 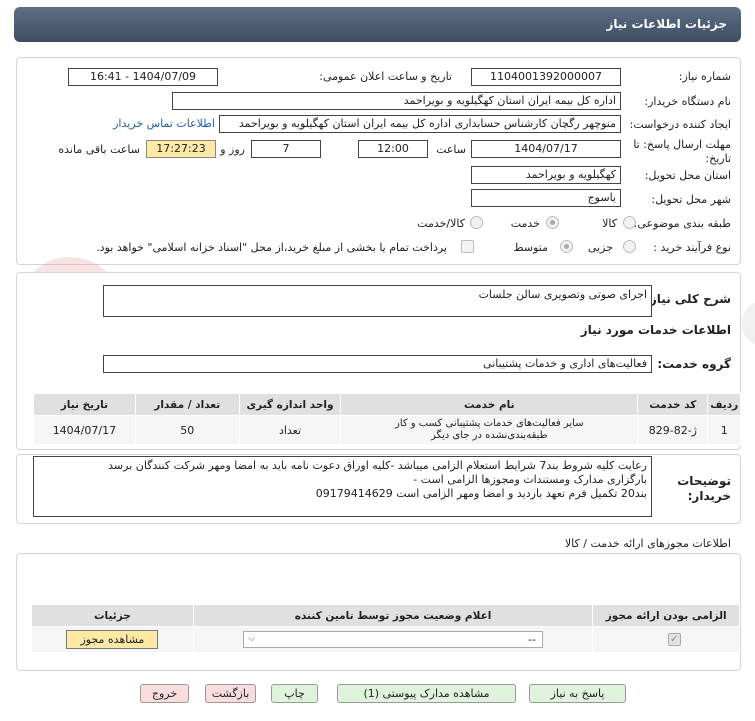 What do you see at coordinates (704, 481) in the screenshot?
I see `buyer-notes-label-1: توضیحات` at bounding box center [704, 481].